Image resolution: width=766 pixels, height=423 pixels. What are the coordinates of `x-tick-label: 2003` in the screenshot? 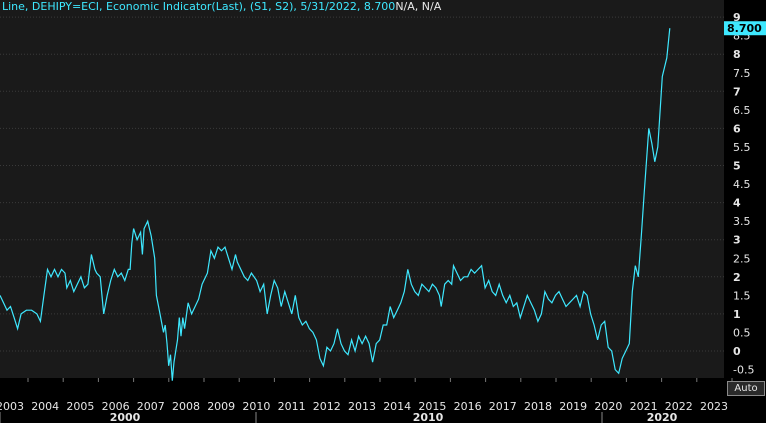 It's located at (12, 406).